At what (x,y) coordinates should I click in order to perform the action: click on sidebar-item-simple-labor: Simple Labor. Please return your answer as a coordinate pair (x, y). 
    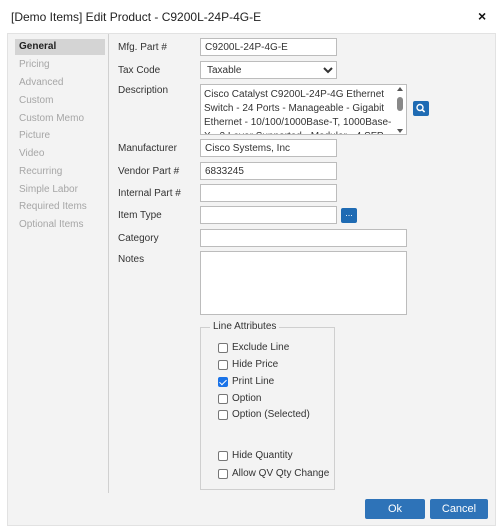
    Looking at the image, I should click on (60, 190).